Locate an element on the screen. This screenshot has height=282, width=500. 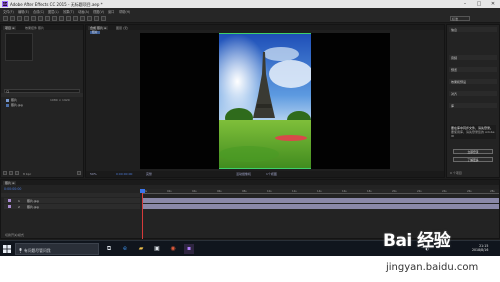
tab-timeline-comp: 照片 ≡ is located at coordinates (10, 182).